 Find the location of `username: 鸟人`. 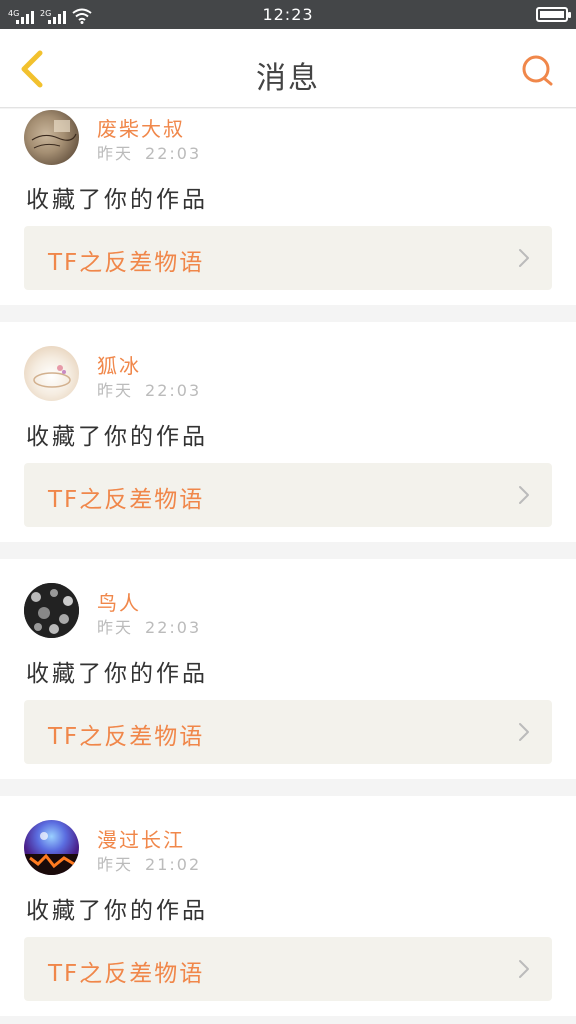

username: 鸟人 is located at coordinates (119, 601).